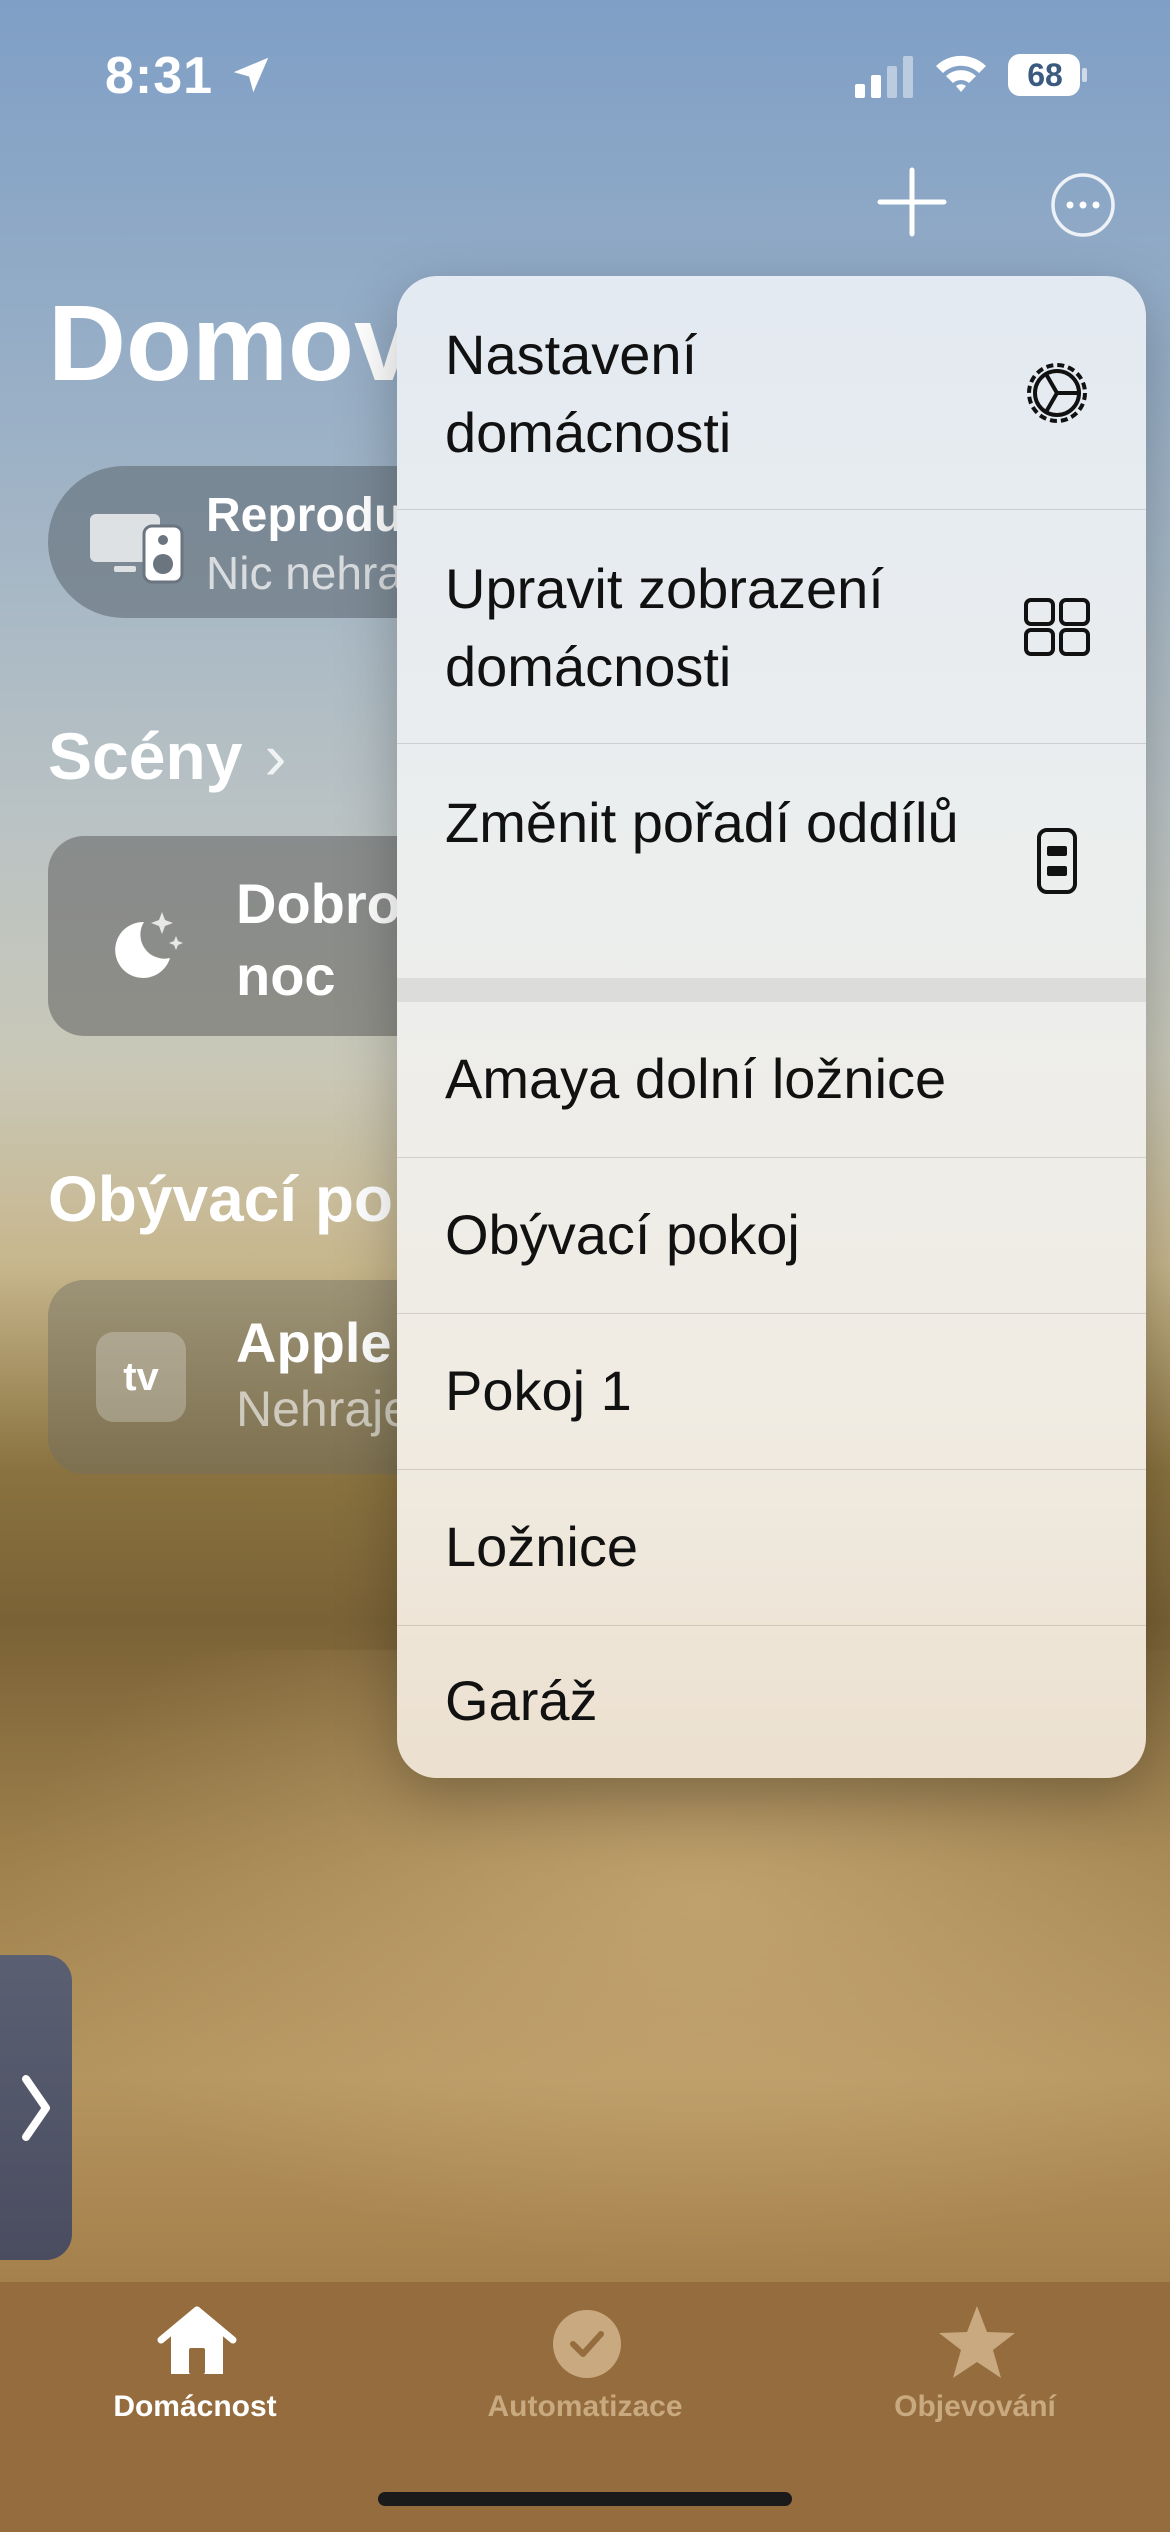 This screenshot has height=2532, width=1170. What do you see at coordinates (912, 202) in the screenshot?
I see `add-button` at bounding box center [912, 202].